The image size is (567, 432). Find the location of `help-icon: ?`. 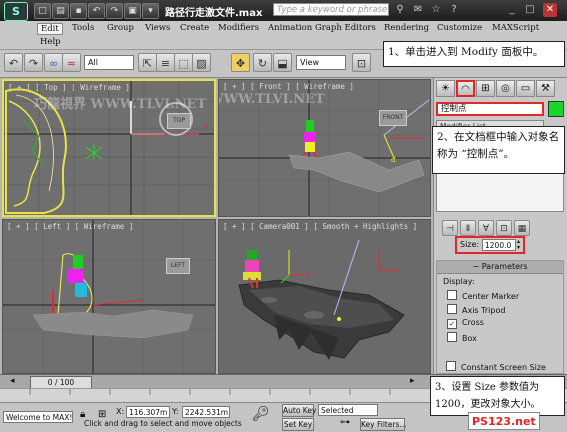

help-icon: ? is located at coordinates (454, 10).